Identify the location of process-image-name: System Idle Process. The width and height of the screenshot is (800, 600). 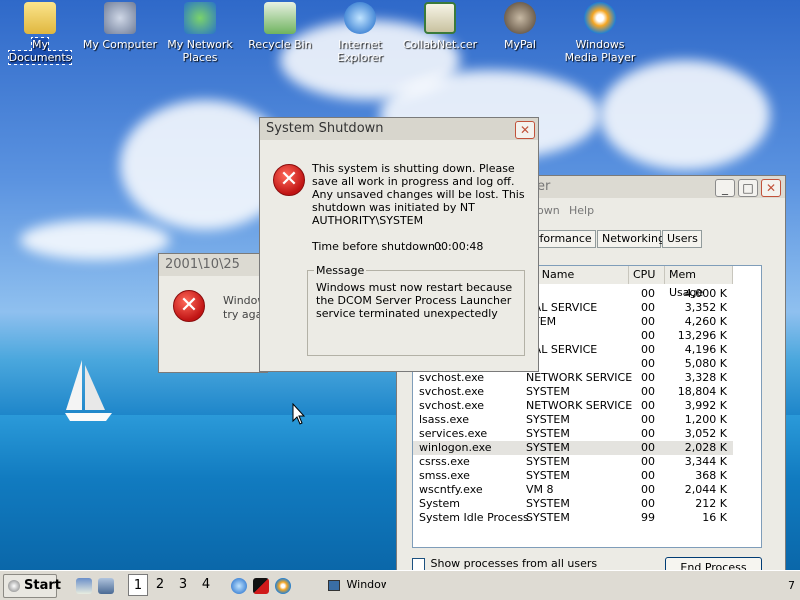
(474, 517).